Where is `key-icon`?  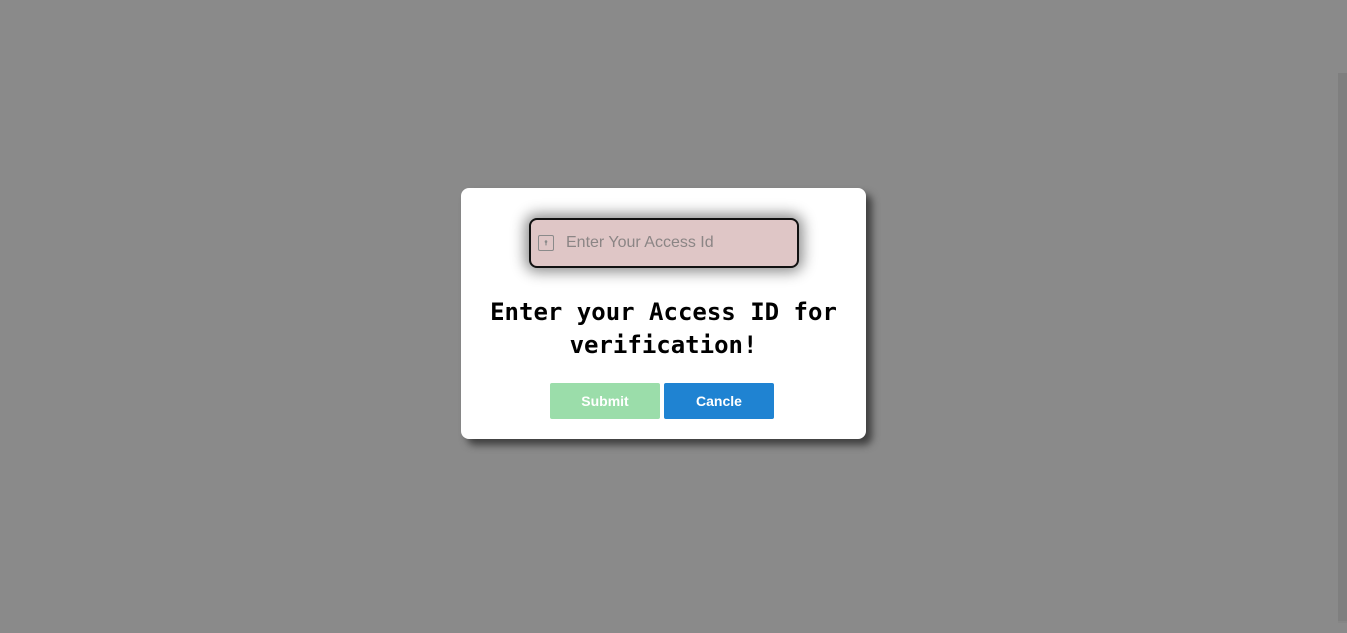 key-icon is located at coordinates (546, 243).